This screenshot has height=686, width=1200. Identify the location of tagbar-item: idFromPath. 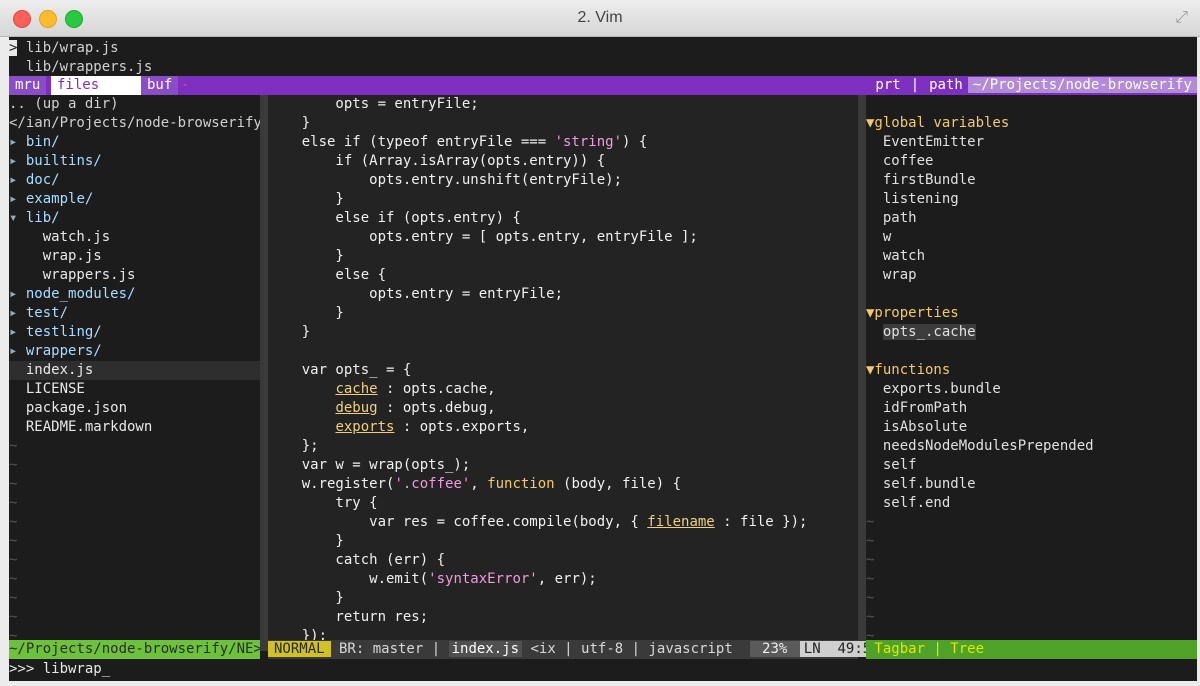
(916, 408).